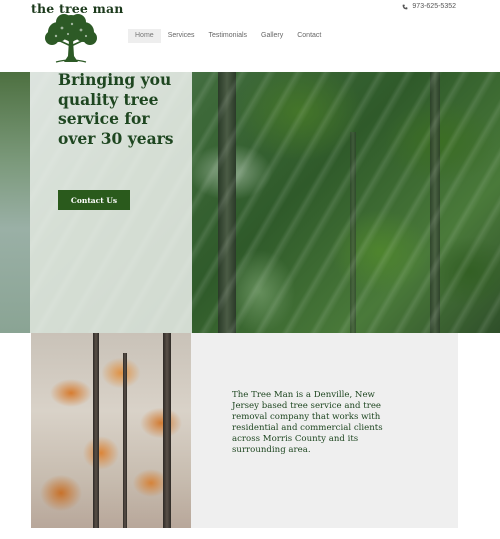 Image resolution: width=500 pixels, height=539 pixels. Describe the element at coordinates (111, 430) in the screenshot. I see `autumn-leaves-image` at that location.